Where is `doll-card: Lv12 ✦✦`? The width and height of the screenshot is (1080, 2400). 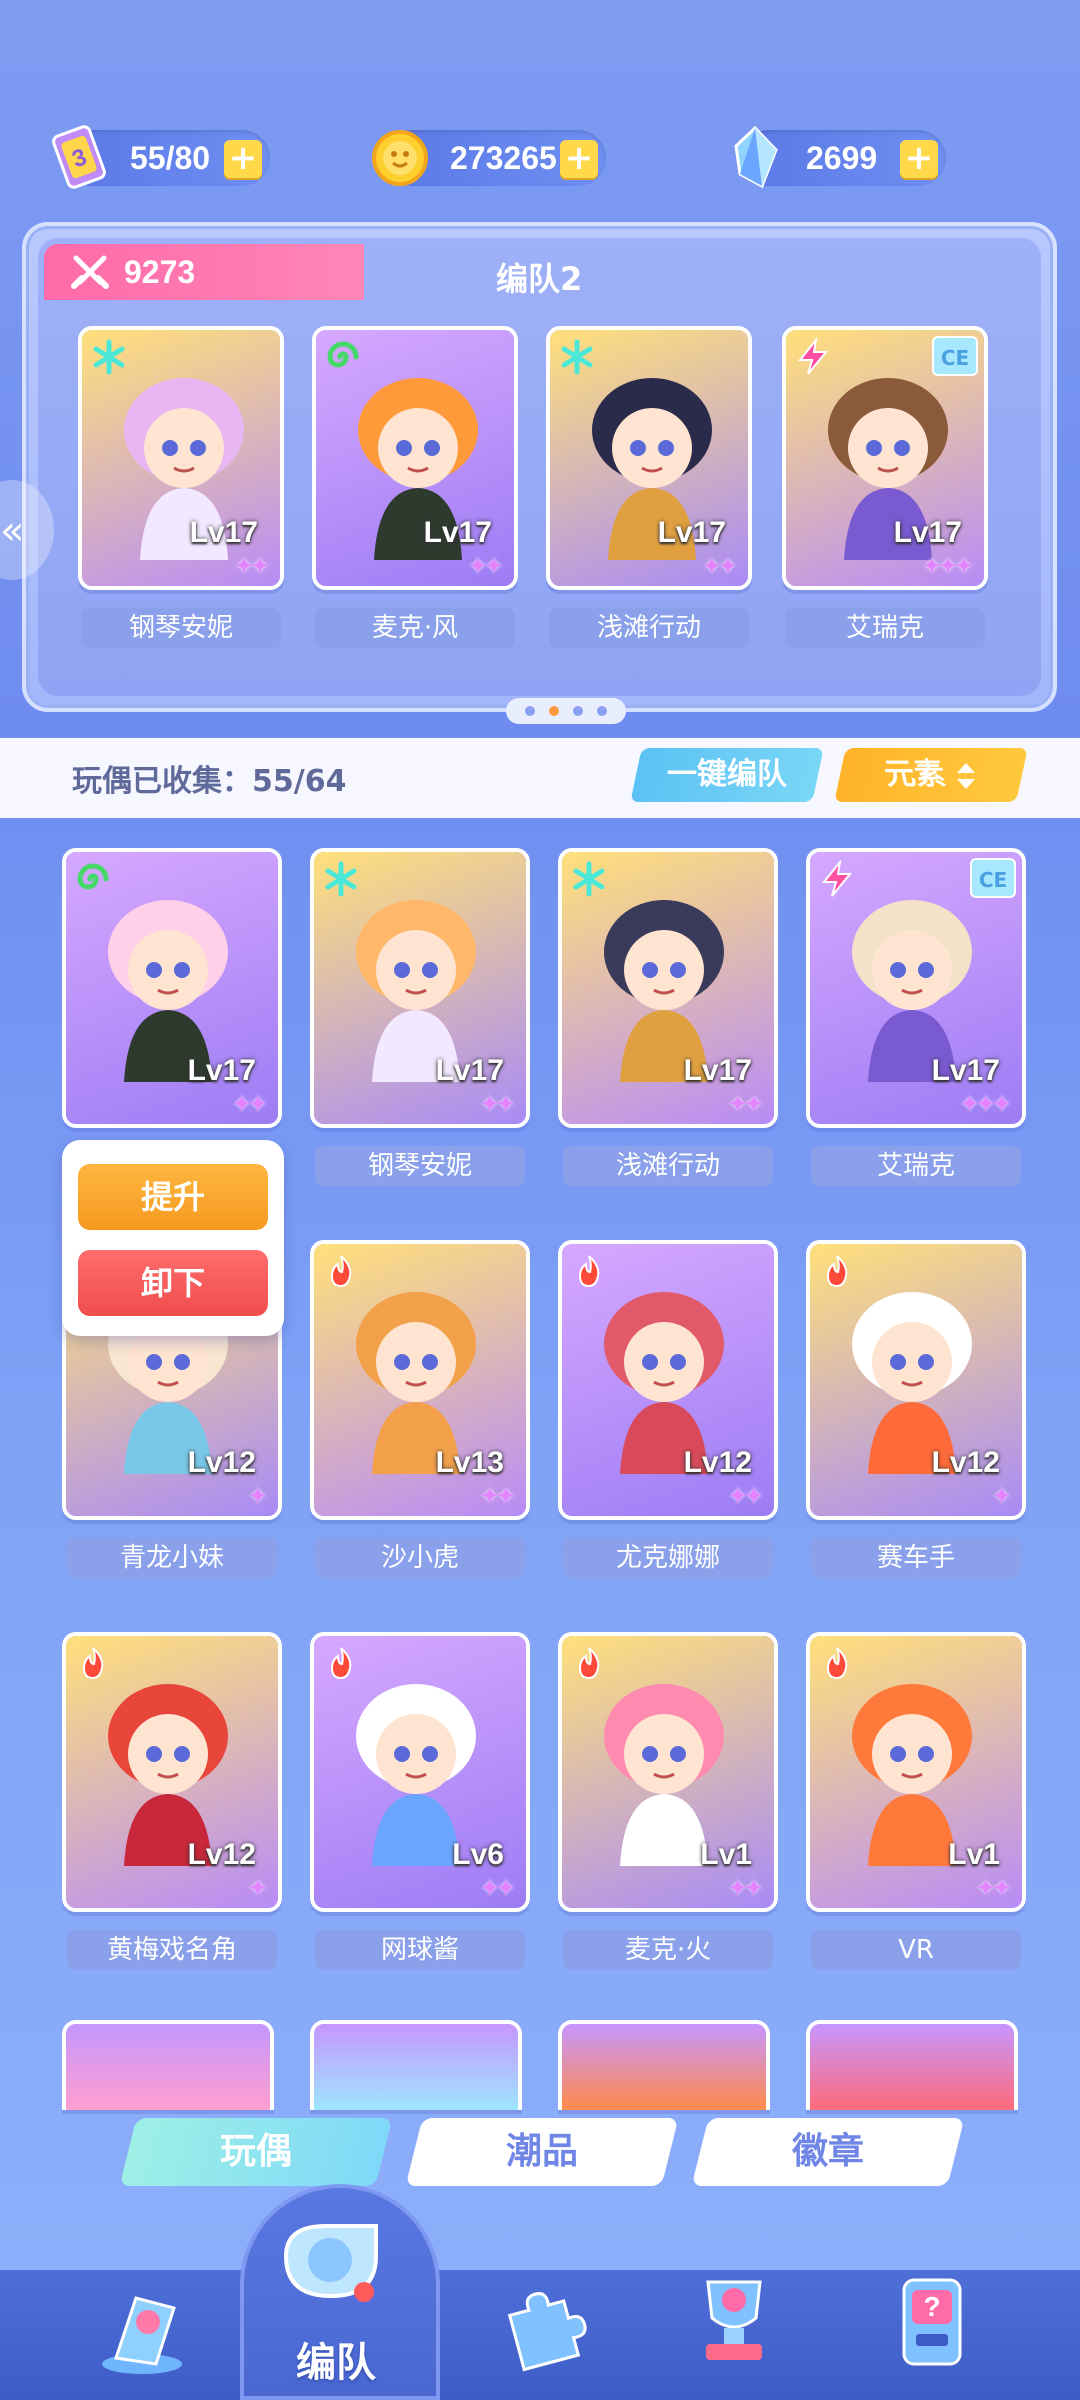
doll-card: Lv12 ✦✦ is located at coordinates (668, 1380).